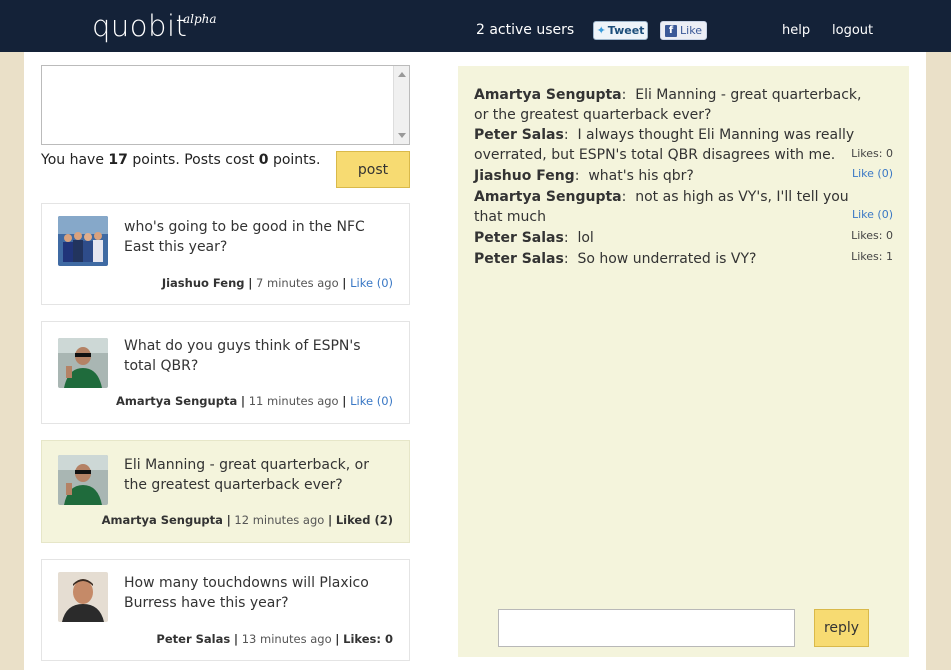  Describe the element at coordinates (852, 30) in the screenshot. I see `logout-link: logout` at that location.